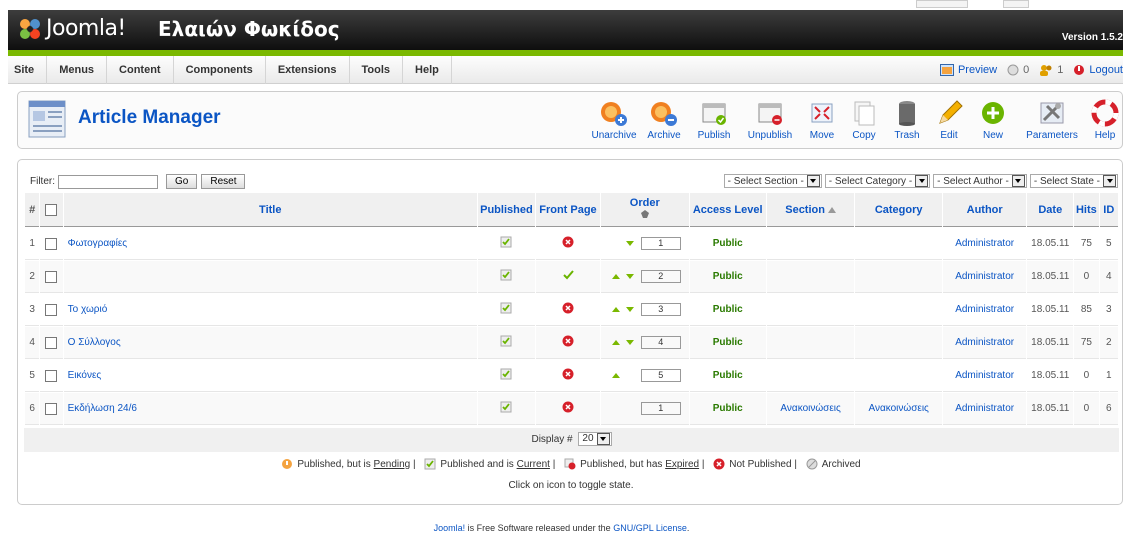 This screenshot has width=1123, height=533. What do you see at coordinates (506, 210) in the screenshot?
I see `col-published: Published` at bounding box center [506, 210].